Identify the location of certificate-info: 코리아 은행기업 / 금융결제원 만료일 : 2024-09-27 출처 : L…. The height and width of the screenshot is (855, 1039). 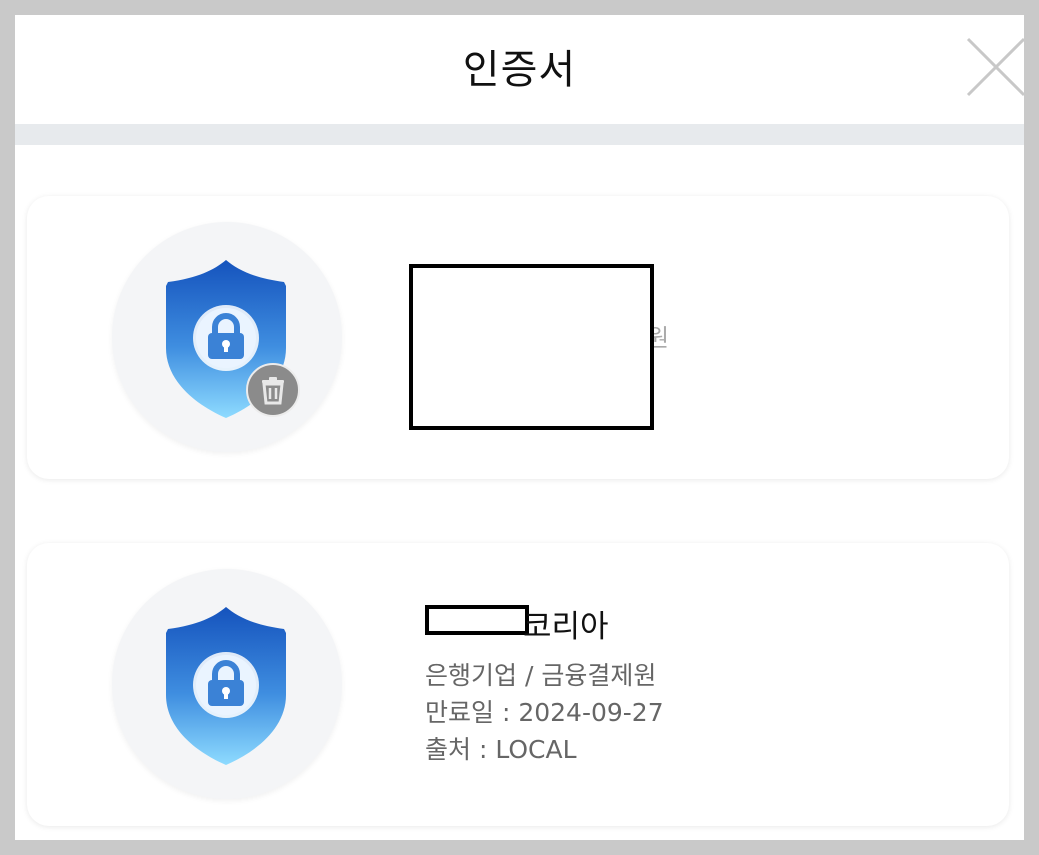
(544, 684).